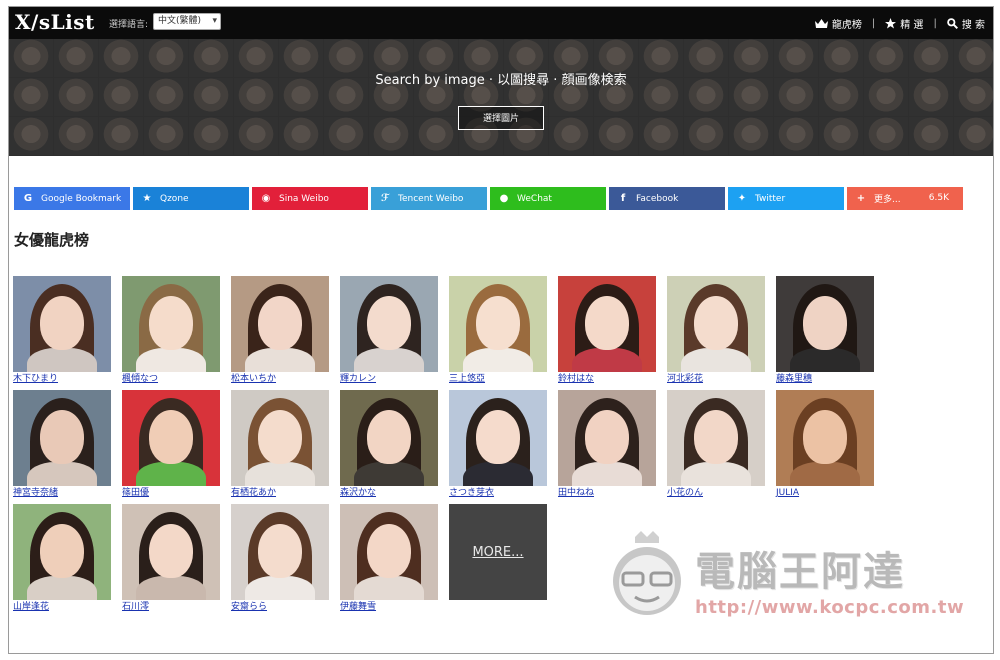  I want to click on actress-name-link: 藤森里穗, so click(825, 379).